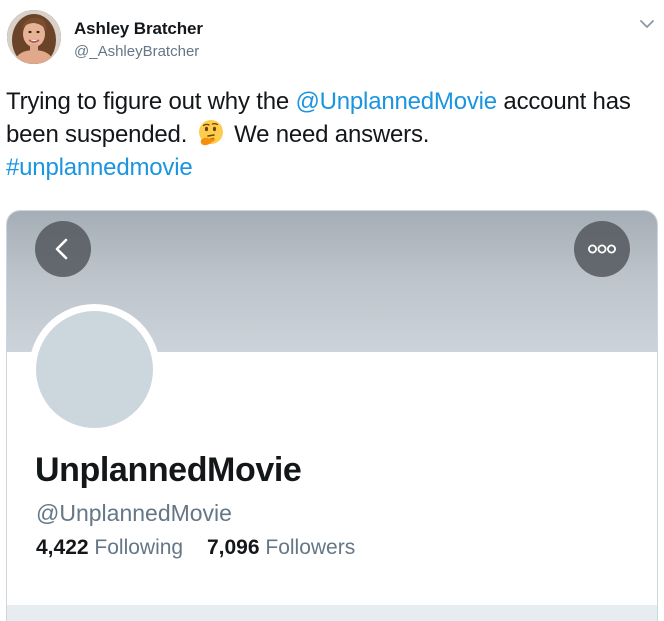 This screenshot has width=664, height=621. I want to click on hashtag-link: #unplannedmovie, so click(99, 167).